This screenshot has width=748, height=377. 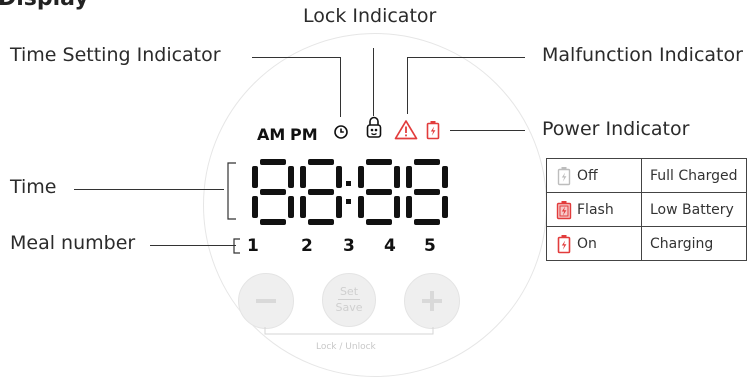 I want to click on am-indicator: AM, so click(x=271, y=134).